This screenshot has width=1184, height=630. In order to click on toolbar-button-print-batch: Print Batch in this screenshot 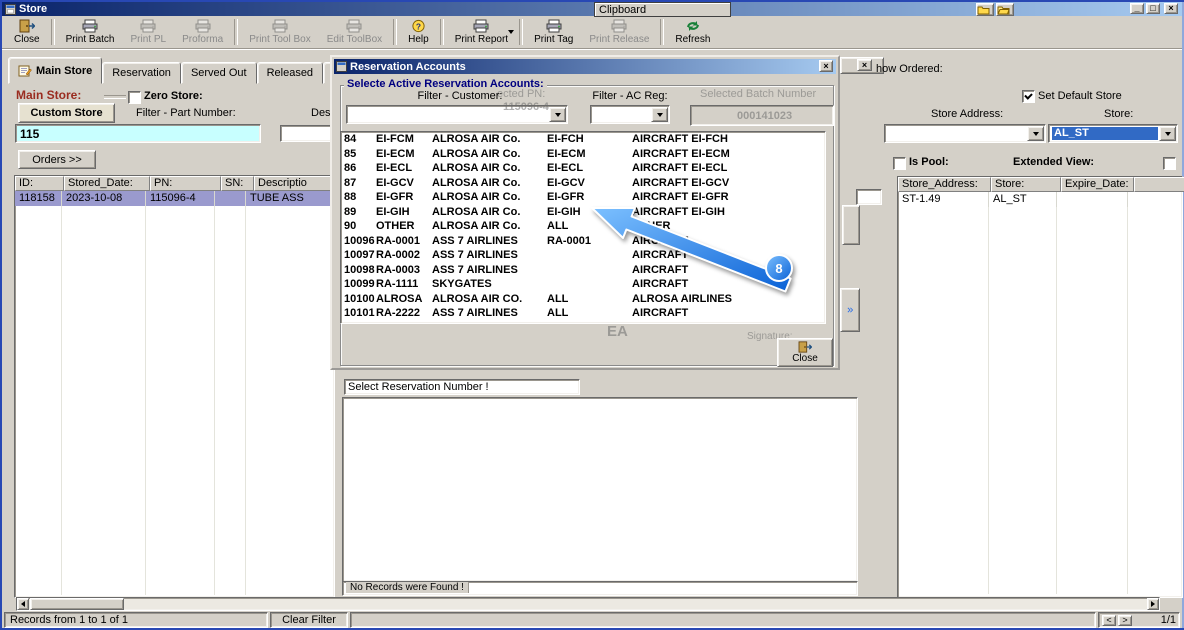, I will do `click(90, 32)`.